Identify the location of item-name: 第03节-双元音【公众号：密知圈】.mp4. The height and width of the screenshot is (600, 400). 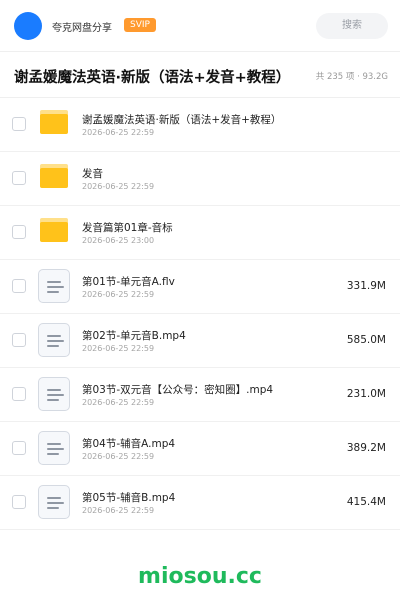
(177, 389).